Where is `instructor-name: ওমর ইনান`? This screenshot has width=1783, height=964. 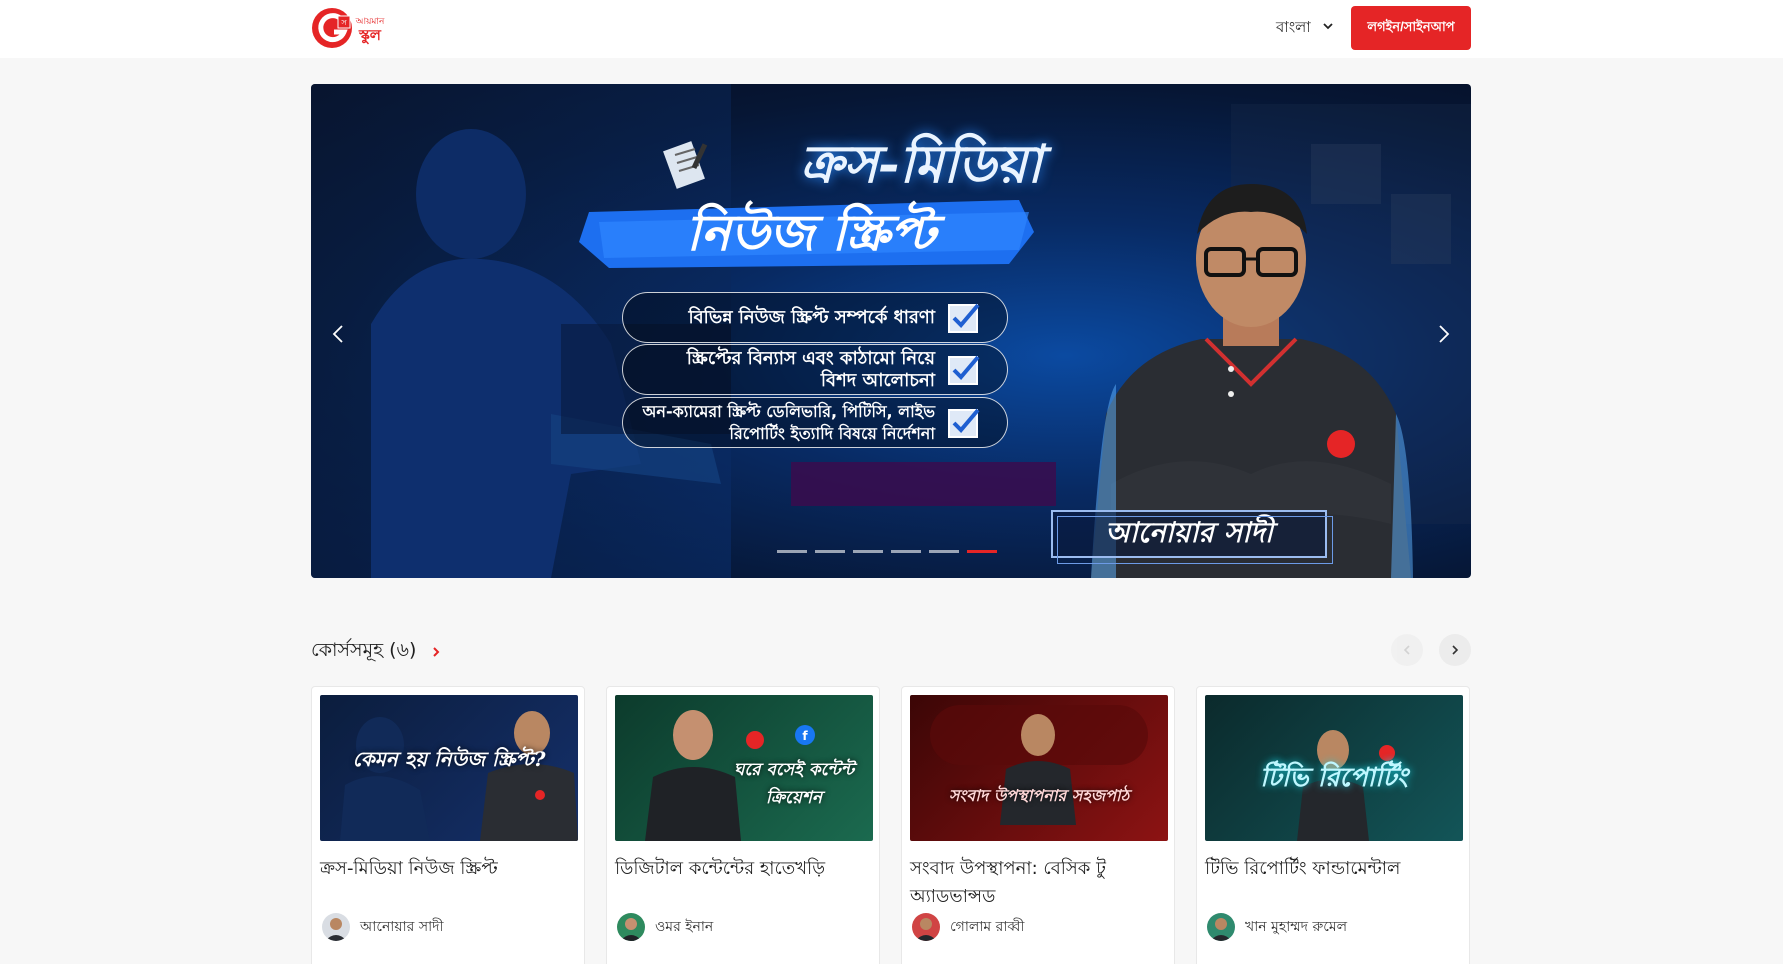
instructor-name: ওমর ইনান is located at coordinates (684, 927).